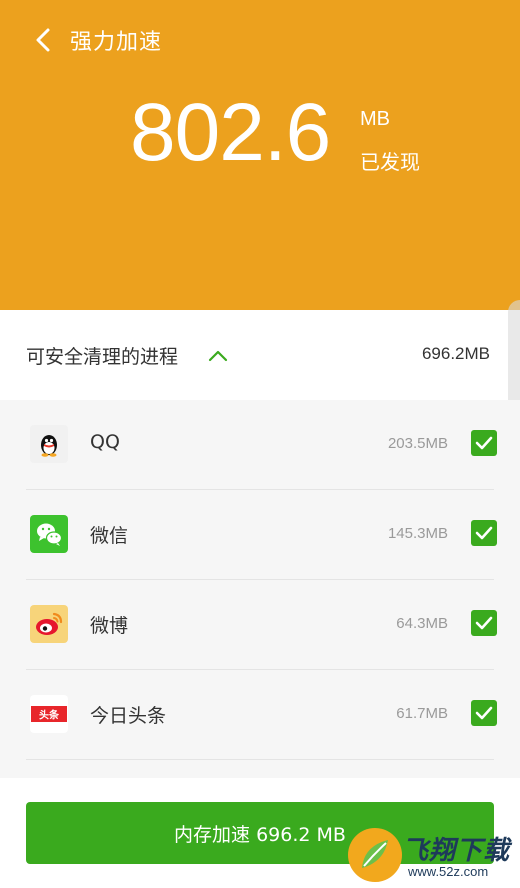 This screenshot has height=888, width=520. I want to click on page-title: 强力加速, so click(116, 42).